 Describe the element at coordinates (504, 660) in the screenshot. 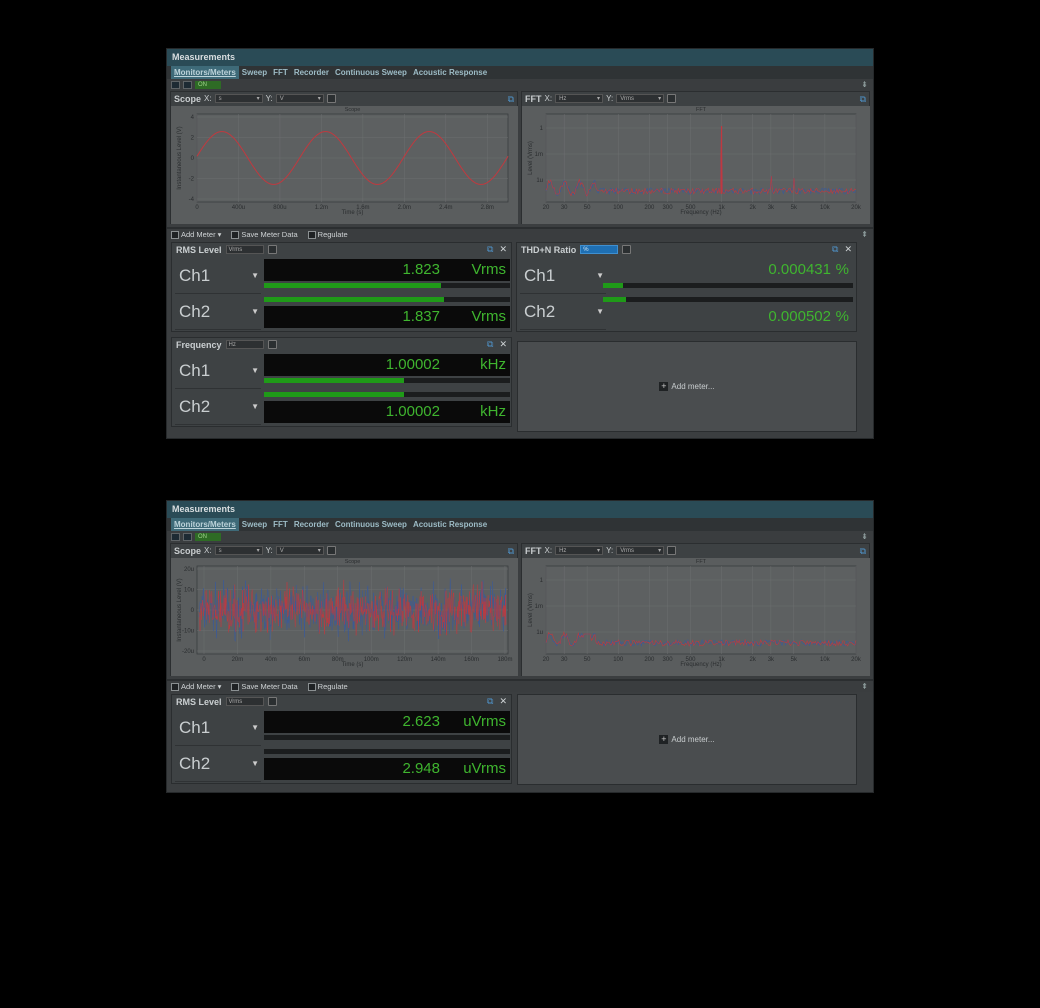

I see `x-tick-label: 180m` at that location.